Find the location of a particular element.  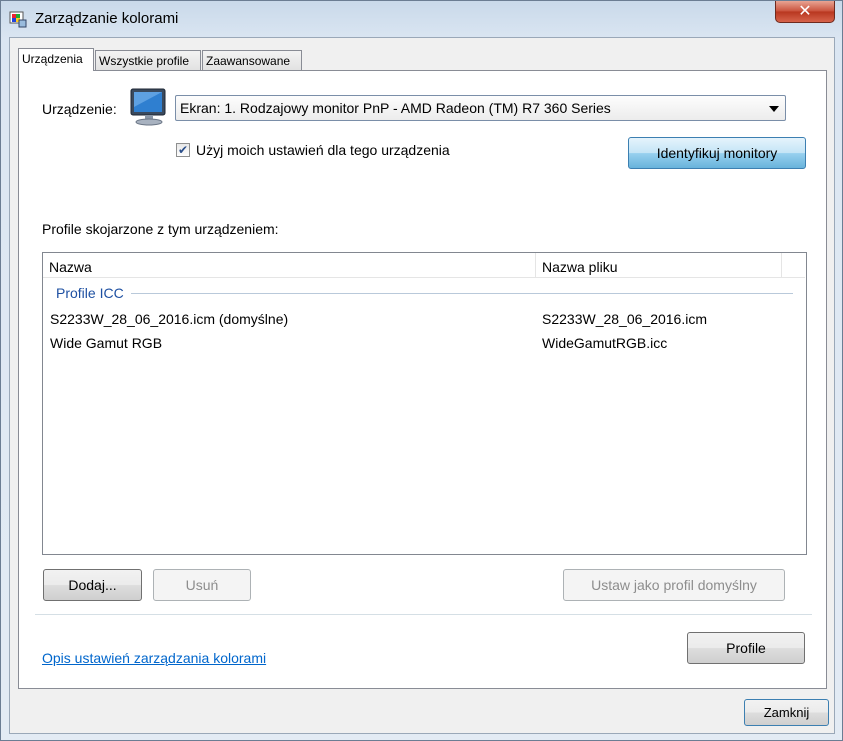

list-header: Nazwa Nazwa pliku is located at coordinates (424, 265).